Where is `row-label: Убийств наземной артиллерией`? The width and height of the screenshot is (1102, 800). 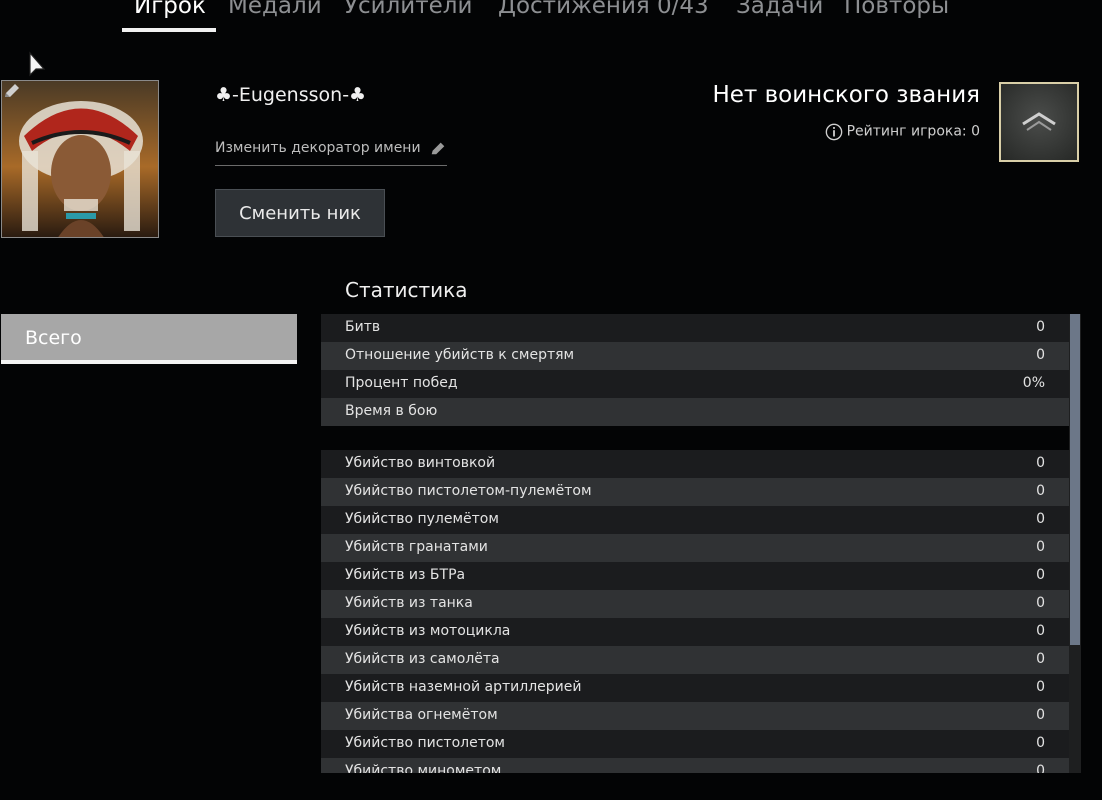
row-label: Убийств наземной артиллерией is located at coordinates (463, 687).